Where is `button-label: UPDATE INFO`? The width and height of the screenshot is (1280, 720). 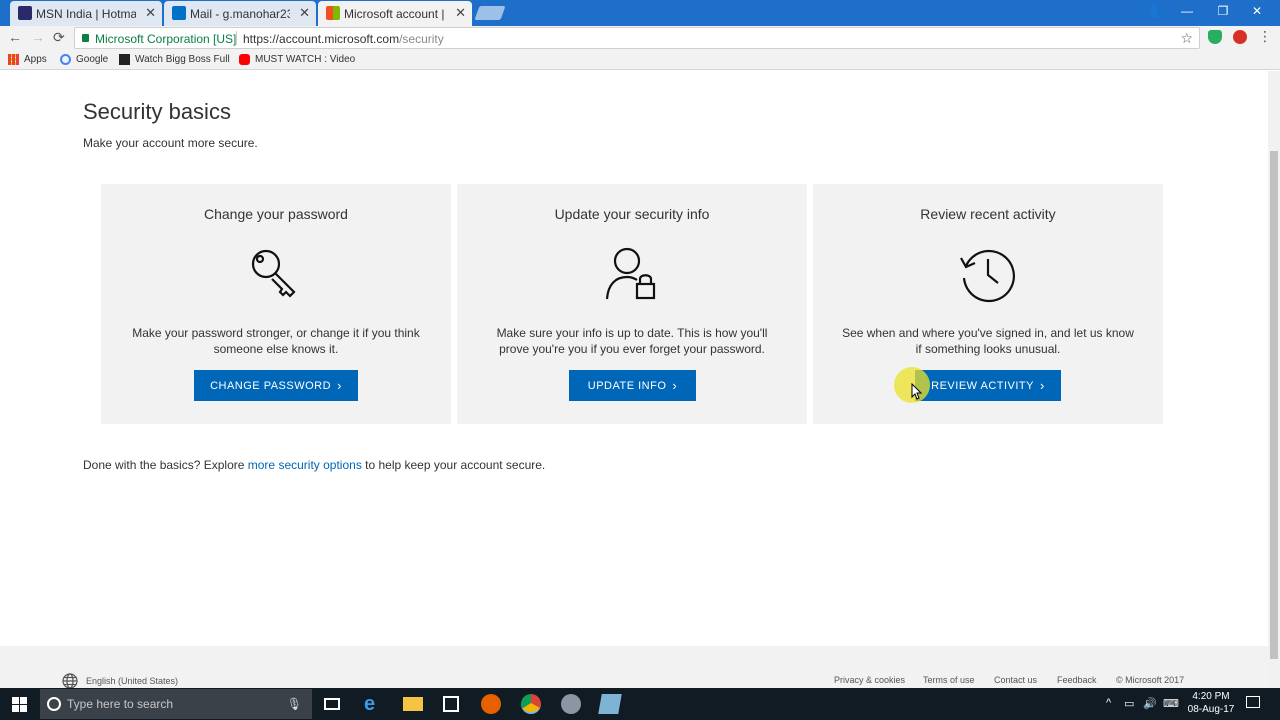 button-label: UPDATE INFO is located at coordinates (627, 385).